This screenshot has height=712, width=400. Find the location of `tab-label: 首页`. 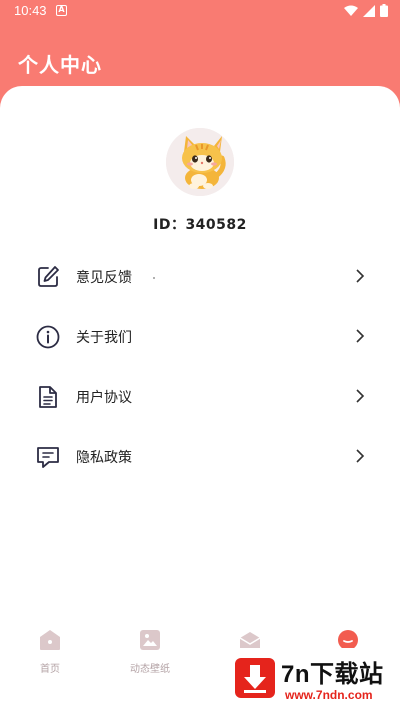

tab-label: 首页 is located at coordinates (50, 669).